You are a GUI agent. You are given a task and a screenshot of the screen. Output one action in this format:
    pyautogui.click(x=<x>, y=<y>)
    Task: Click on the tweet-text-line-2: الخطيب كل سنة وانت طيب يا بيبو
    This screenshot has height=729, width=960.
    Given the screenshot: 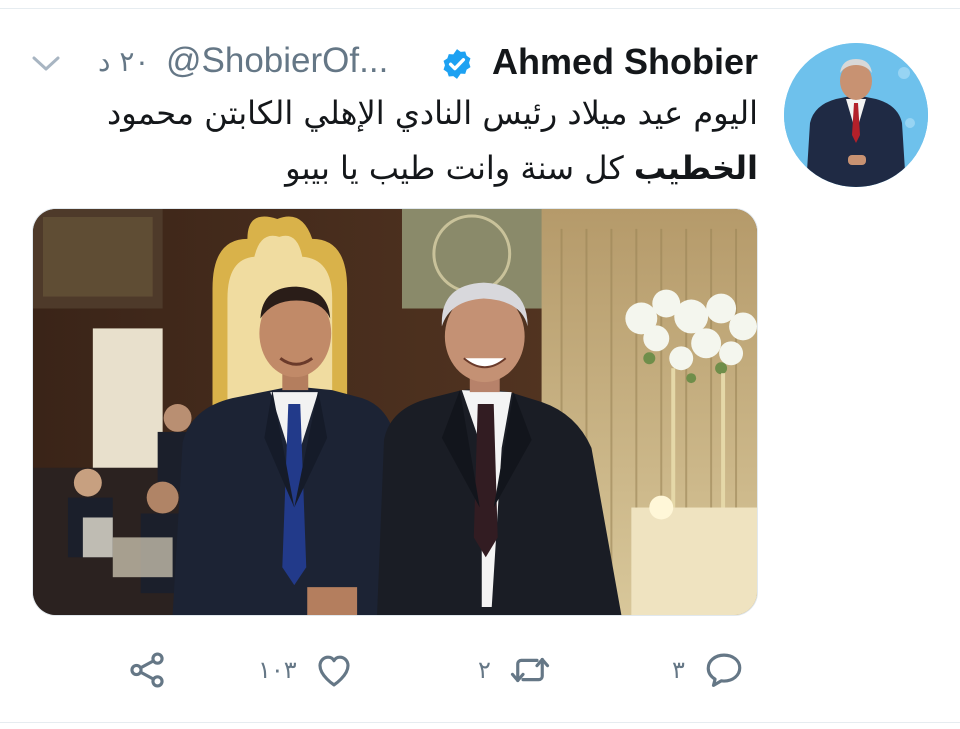 What is the action you would take?
    pyautogui.click(x=398, y=168)
    